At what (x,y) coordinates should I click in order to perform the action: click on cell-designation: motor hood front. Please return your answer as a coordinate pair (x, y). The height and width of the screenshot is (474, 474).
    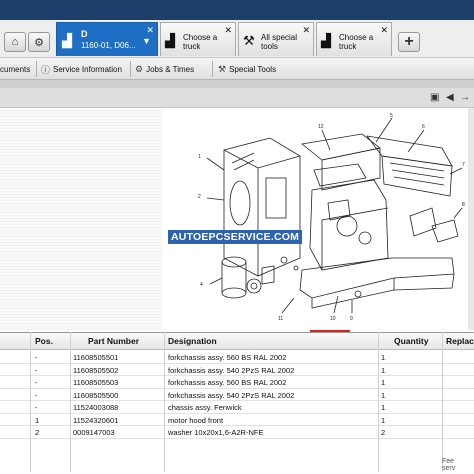
    Looking at the image, I should click on (196, 420).